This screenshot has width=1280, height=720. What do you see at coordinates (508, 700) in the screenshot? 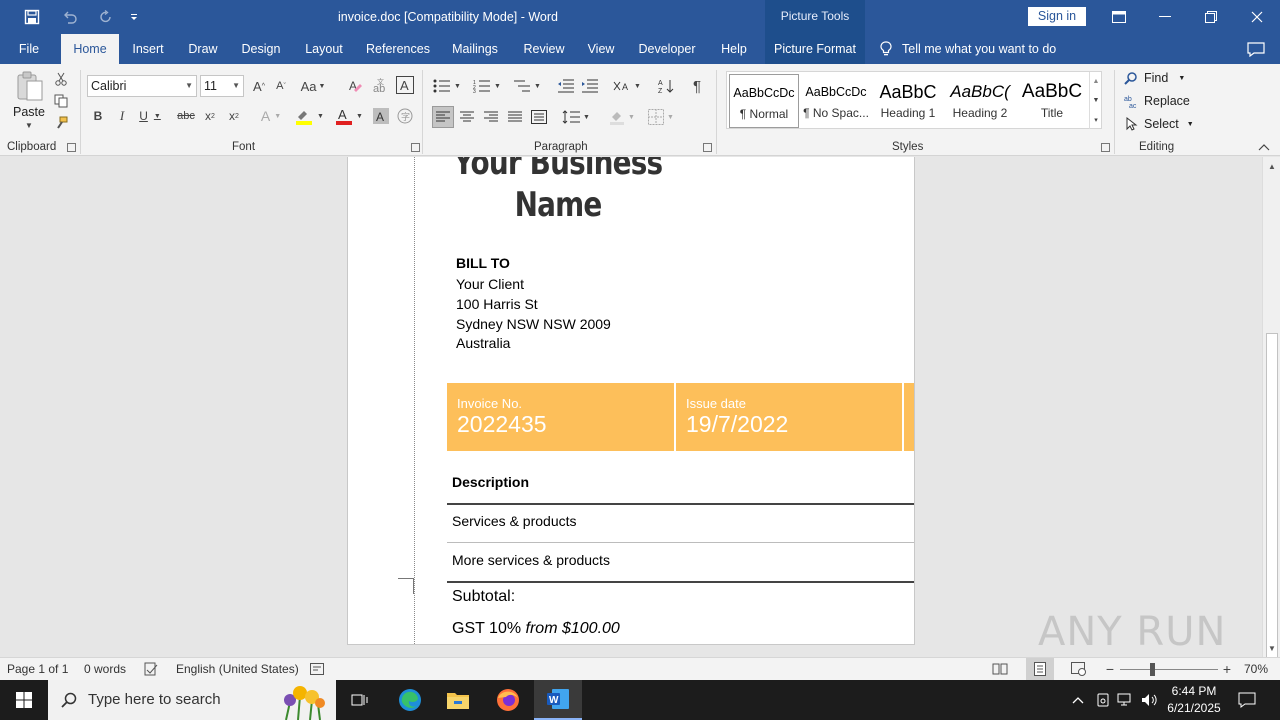
I see `firefox-icon` at bounding box center [508, 700].